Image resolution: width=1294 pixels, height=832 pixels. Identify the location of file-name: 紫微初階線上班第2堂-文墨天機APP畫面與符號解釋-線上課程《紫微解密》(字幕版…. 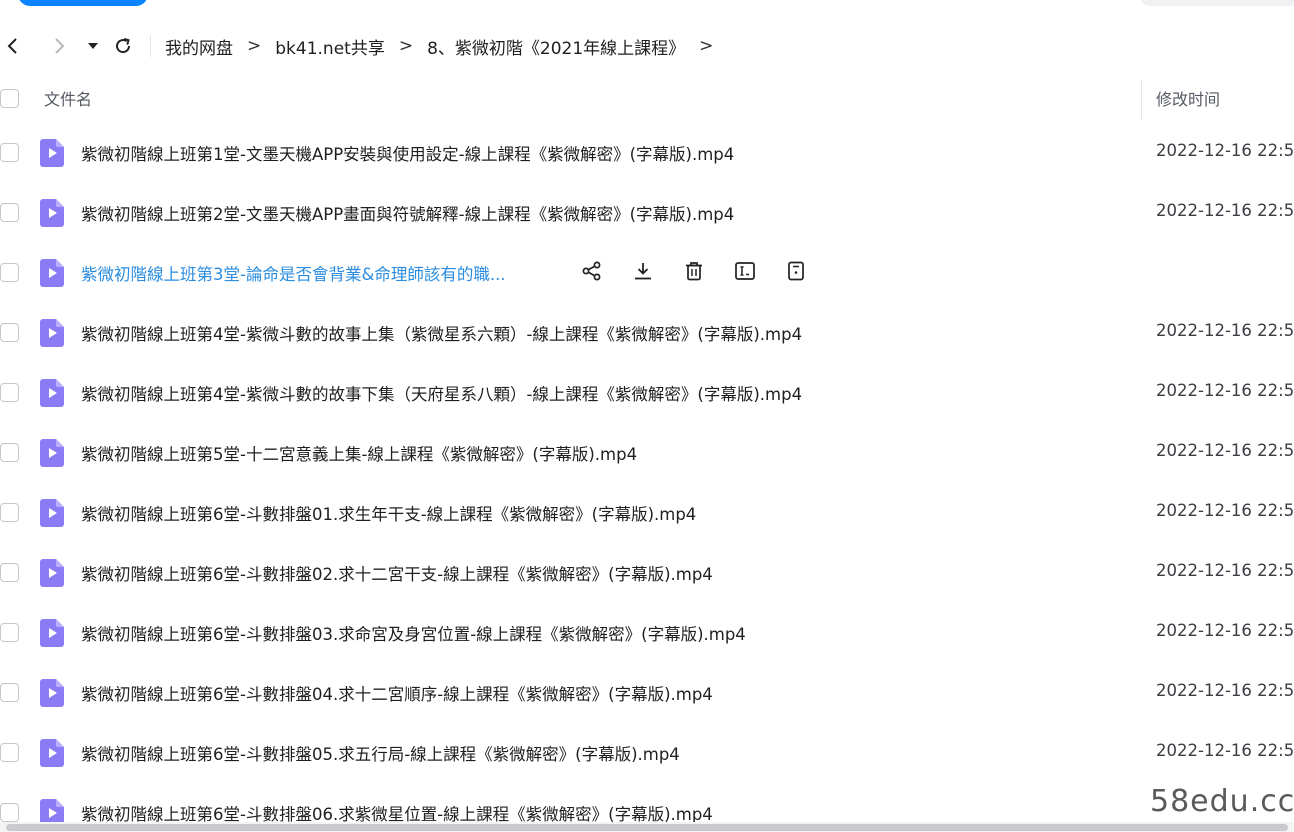
(407, 213).